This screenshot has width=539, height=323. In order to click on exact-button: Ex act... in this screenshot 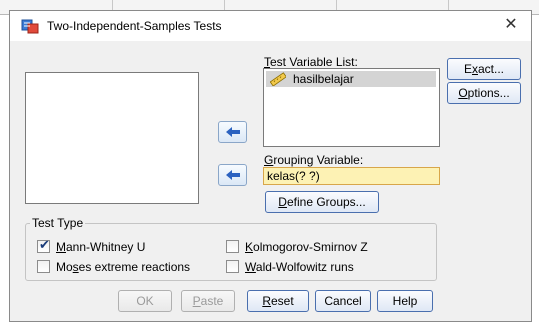, I will do `click(484, 69)`.